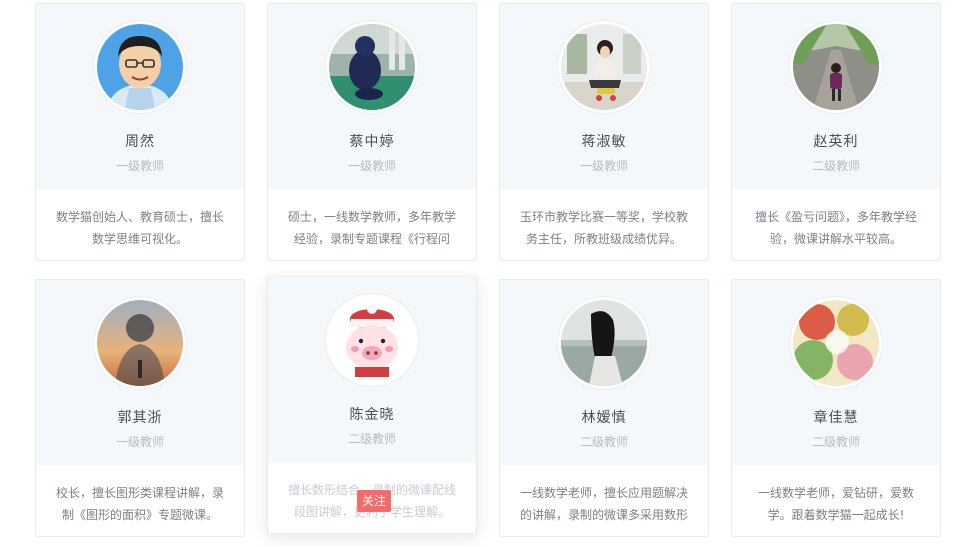 Image resolution: width=956 pixels, height=546 pixels. Describe the element at coordinates (372, 415) in the screenshot. I see `teacher-name: 陈金晓` at that location.